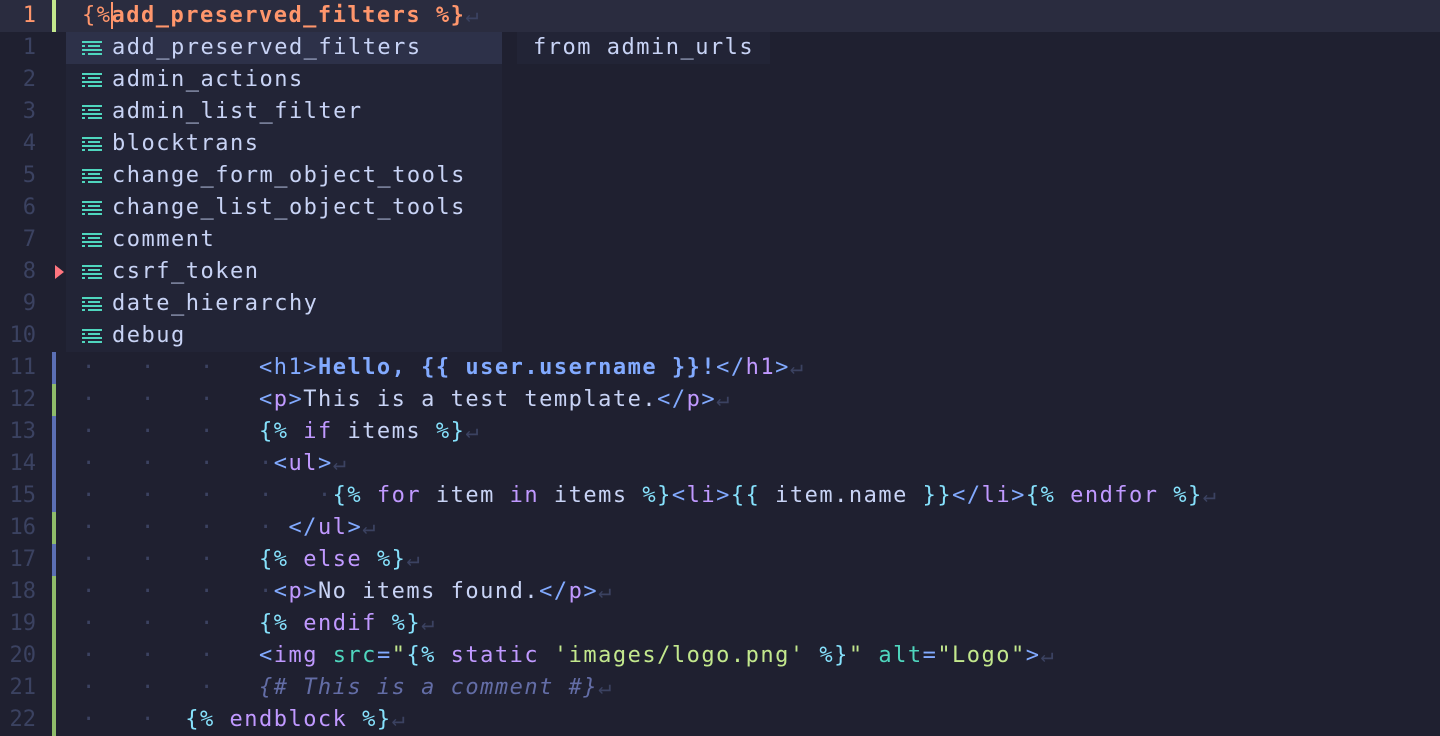 The height and width of the screenshot is (736, 1440). What do you see at coordinates (720, 624) in the screenshot?
I see `editor-line: 19 · · · {% endif %}↵` at bounding box center [720, 624].